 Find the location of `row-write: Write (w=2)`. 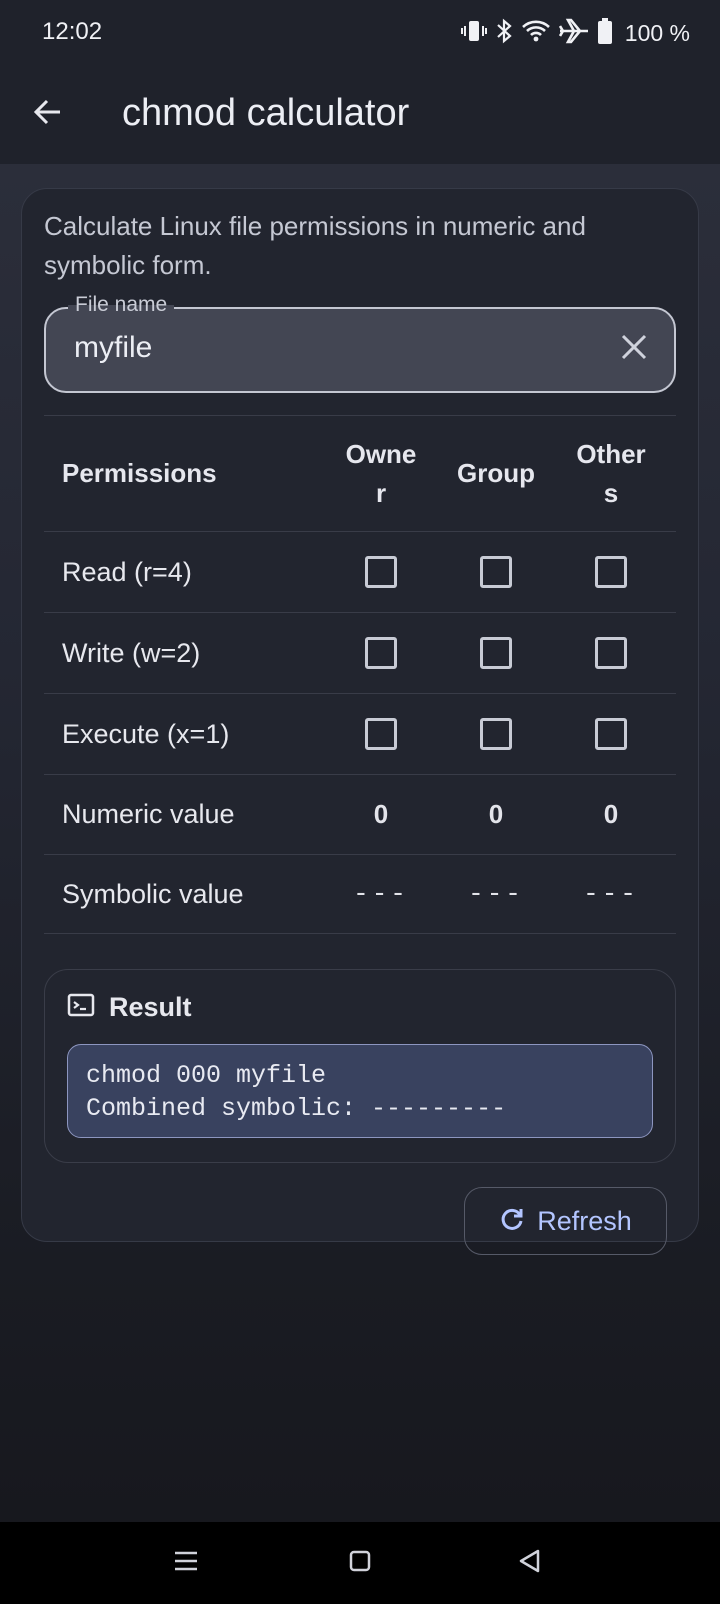

row-write: Write (w=2) is located at coordinates (360, 653).